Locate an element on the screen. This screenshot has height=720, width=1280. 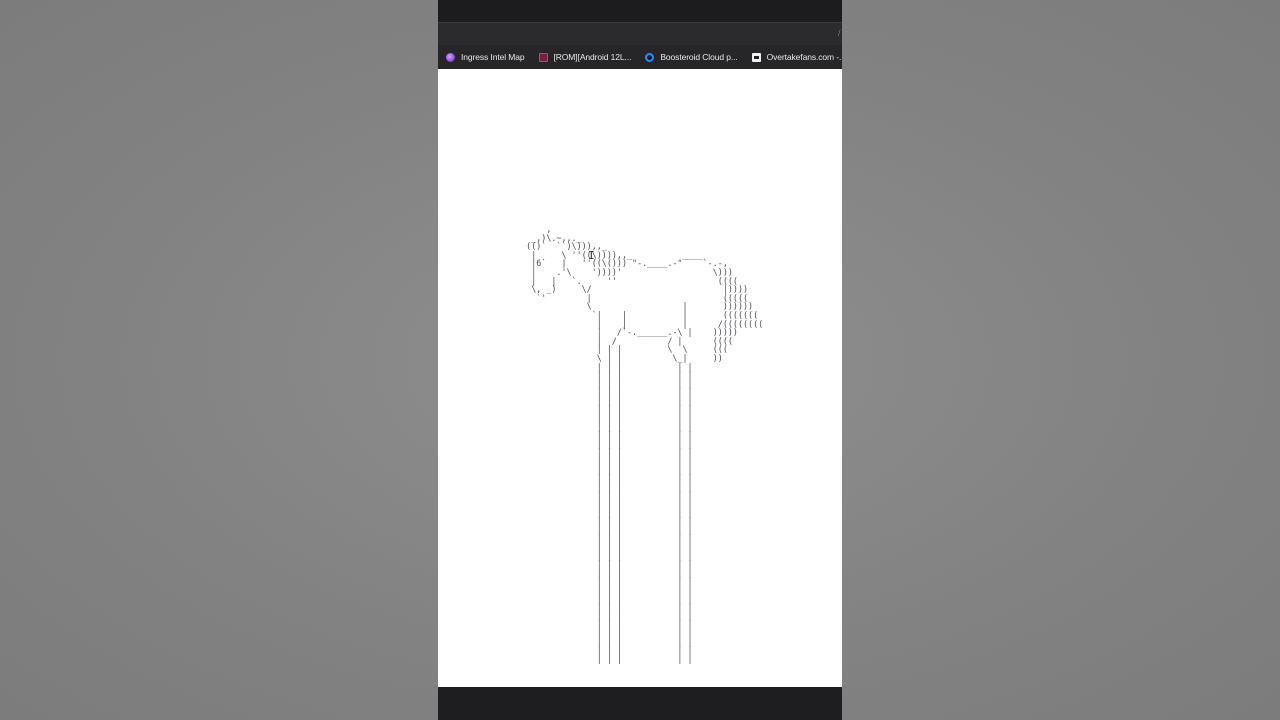
boosteroid-icon is located at coordinates (650, 57).